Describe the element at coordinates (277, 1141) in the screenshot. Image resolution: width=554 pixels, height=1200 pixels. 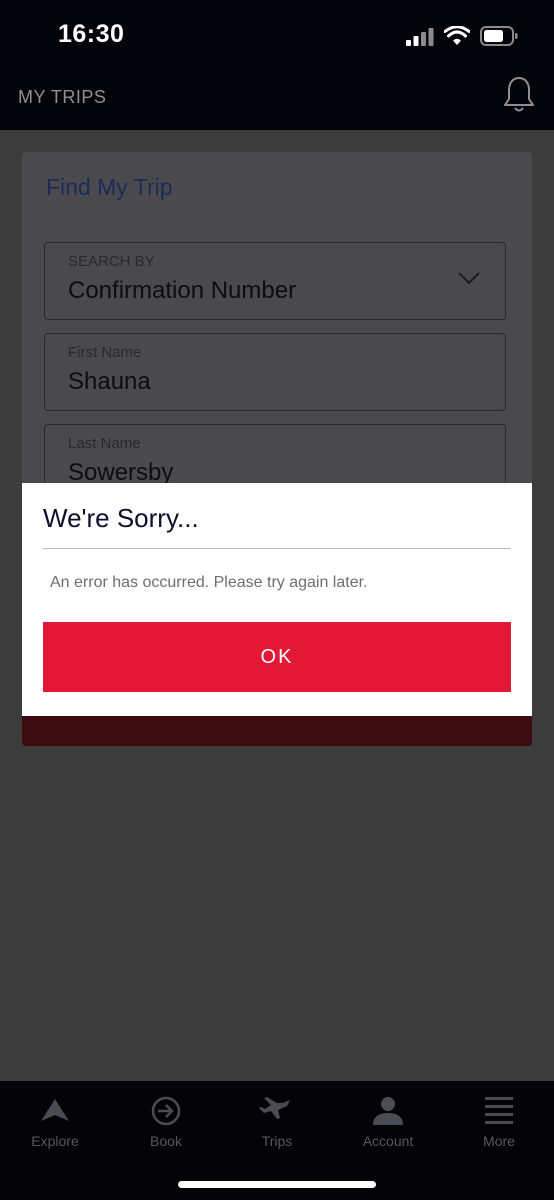
I see `tab-label: Trips` at that location.